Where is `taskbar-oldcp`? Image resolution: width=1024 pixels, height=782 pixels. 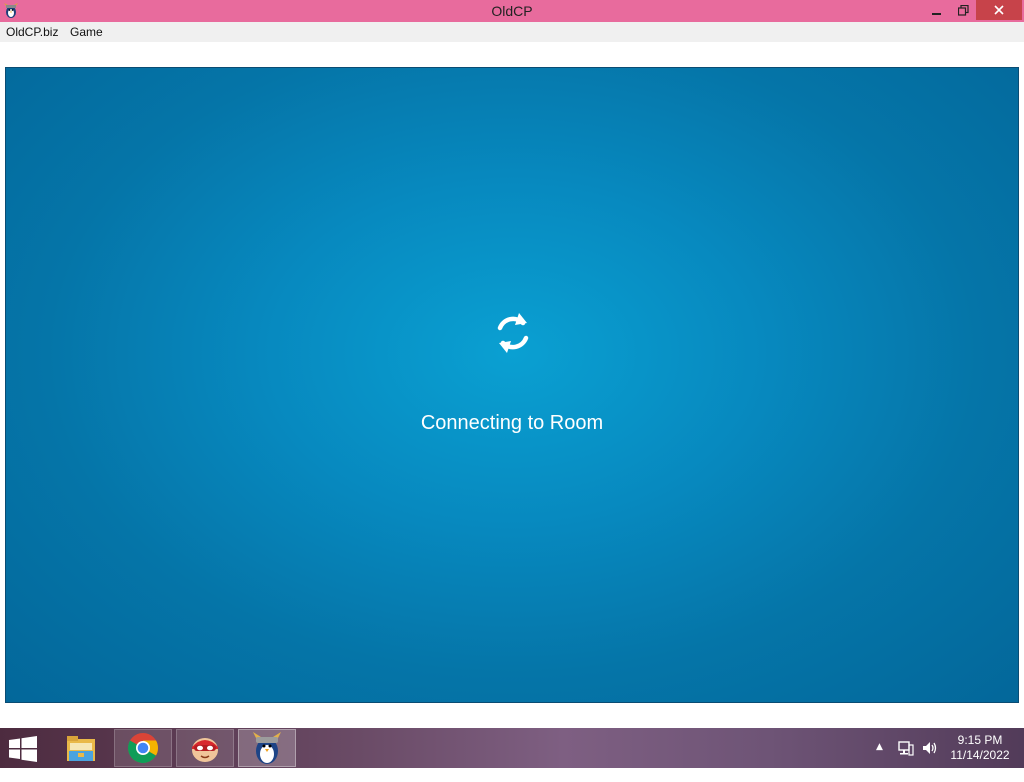 taskbar-oldcp is located at coordinates (267, 748).